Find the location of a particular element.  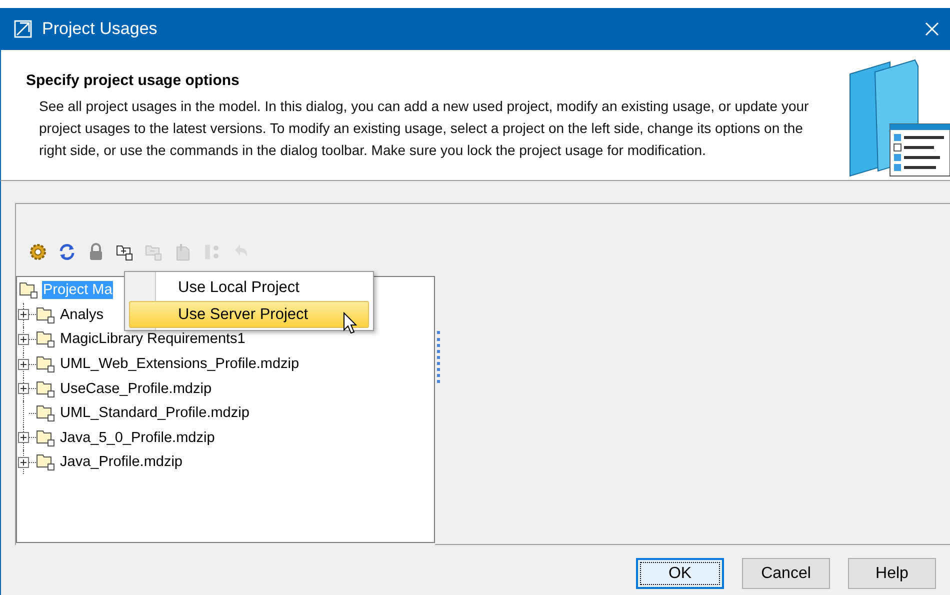

menu-item: Use Local Project is located at coordinates (249, 287).